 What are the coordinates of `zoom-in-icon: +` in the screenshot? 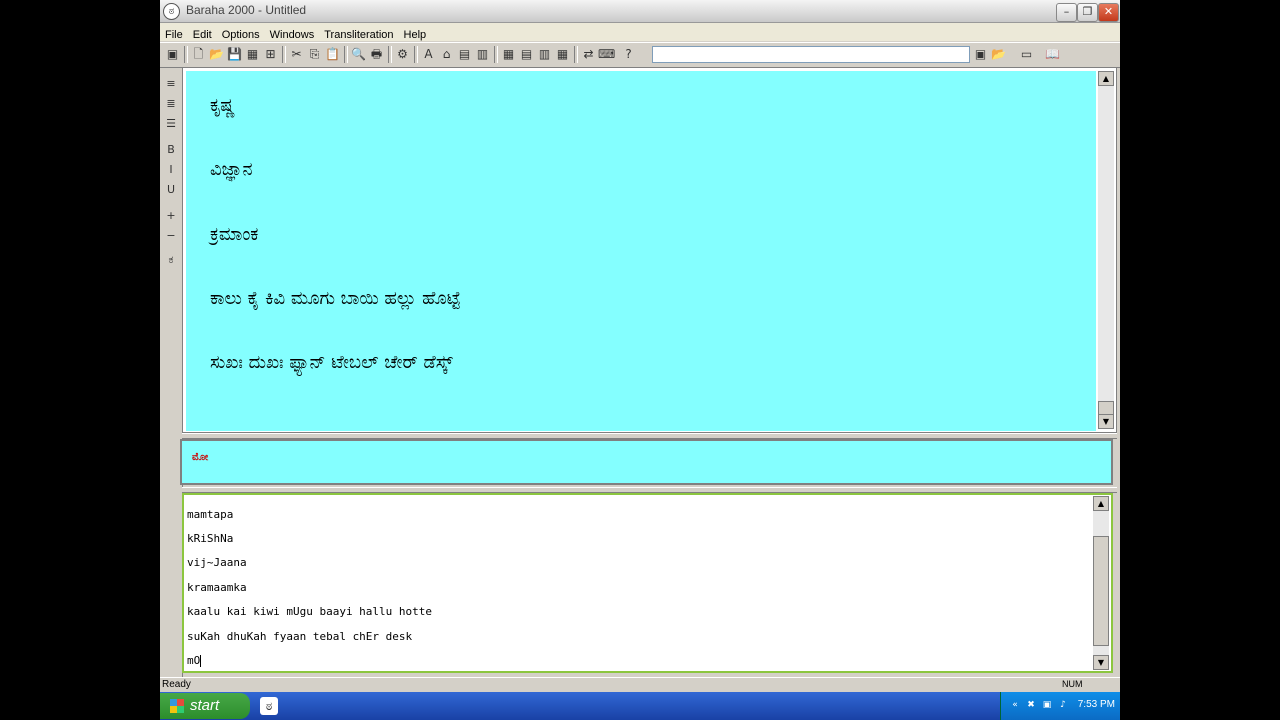 It's located at (171, 216).